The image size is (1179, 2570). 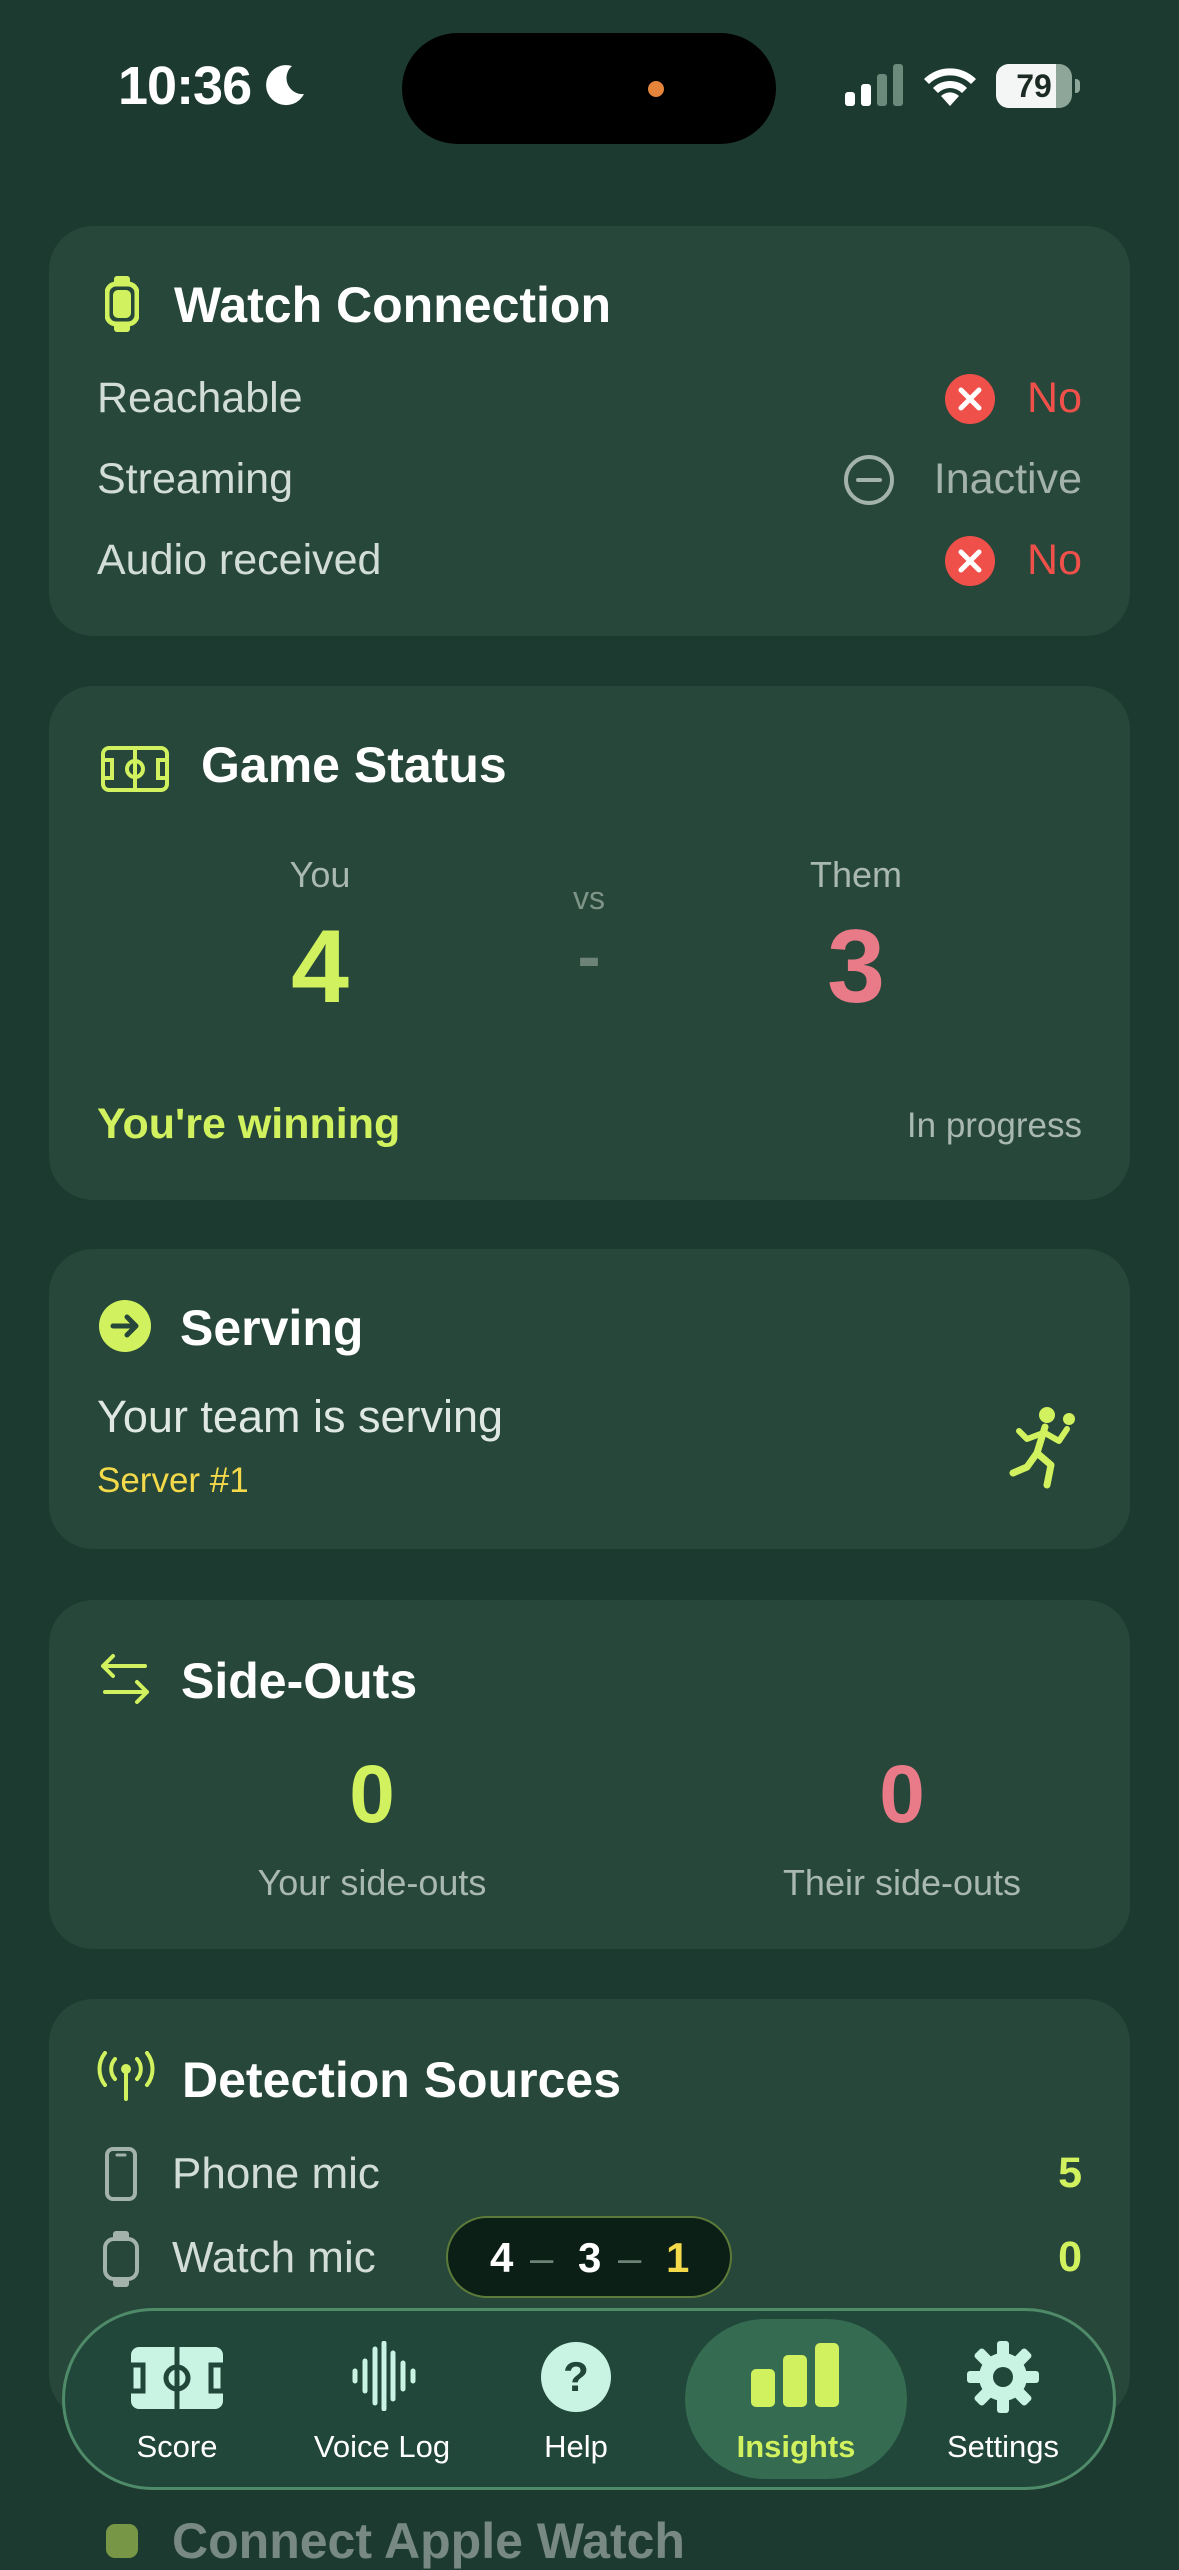 I want to click on serving-card: Serving Your team is serving Server #1, so click(x=589, y=1399).